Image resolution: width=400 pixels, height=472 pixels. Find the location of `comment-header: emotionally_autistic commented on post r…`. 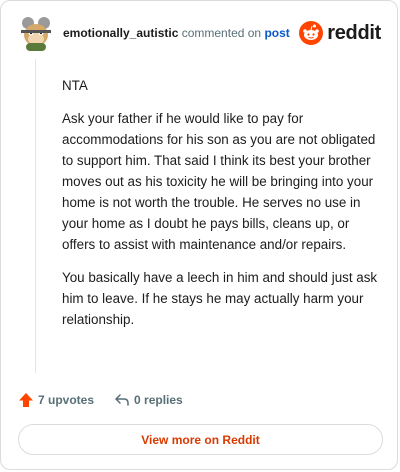

comment-header: emotionally_autistic commented on post r… is located at coordinates (199, 34).